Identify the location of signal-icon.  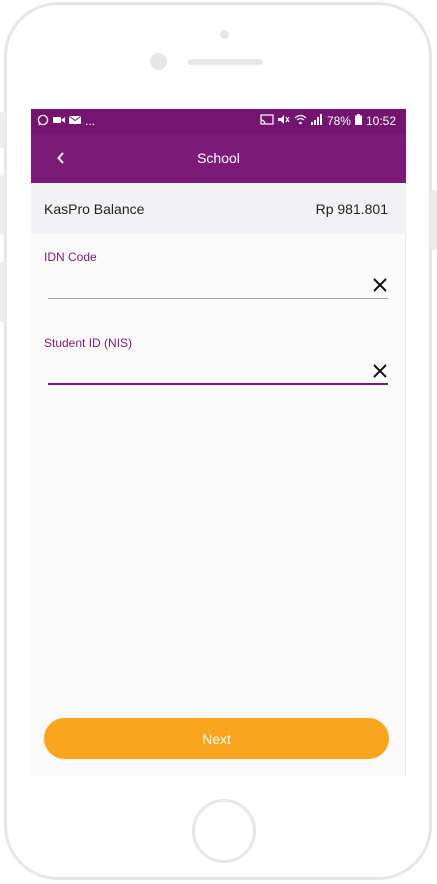
(316, 121).